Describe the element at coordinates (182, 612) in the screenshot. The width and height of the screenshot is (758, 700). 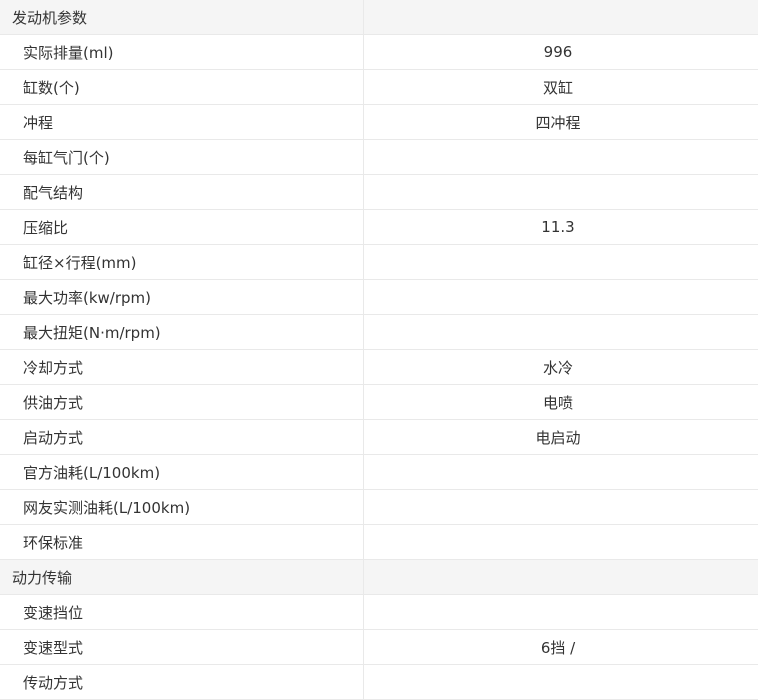
I see `spec-label: 变速挡位` at that location.